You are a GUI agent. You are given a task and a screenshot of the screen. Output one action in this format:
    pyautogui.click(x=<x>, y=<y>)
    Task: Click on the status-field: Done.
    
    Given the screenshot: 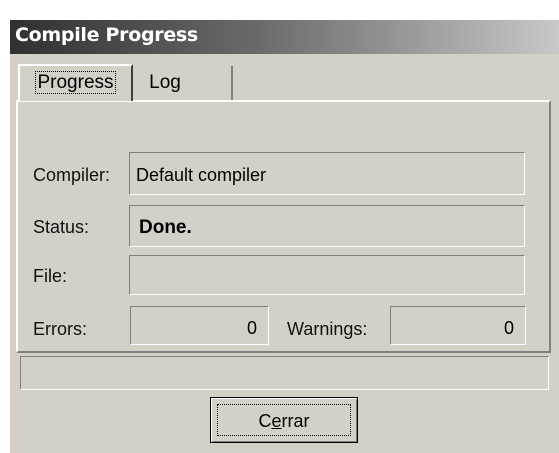 What is the action you would take?
    pyautogui.click(x=327, y=226)
    